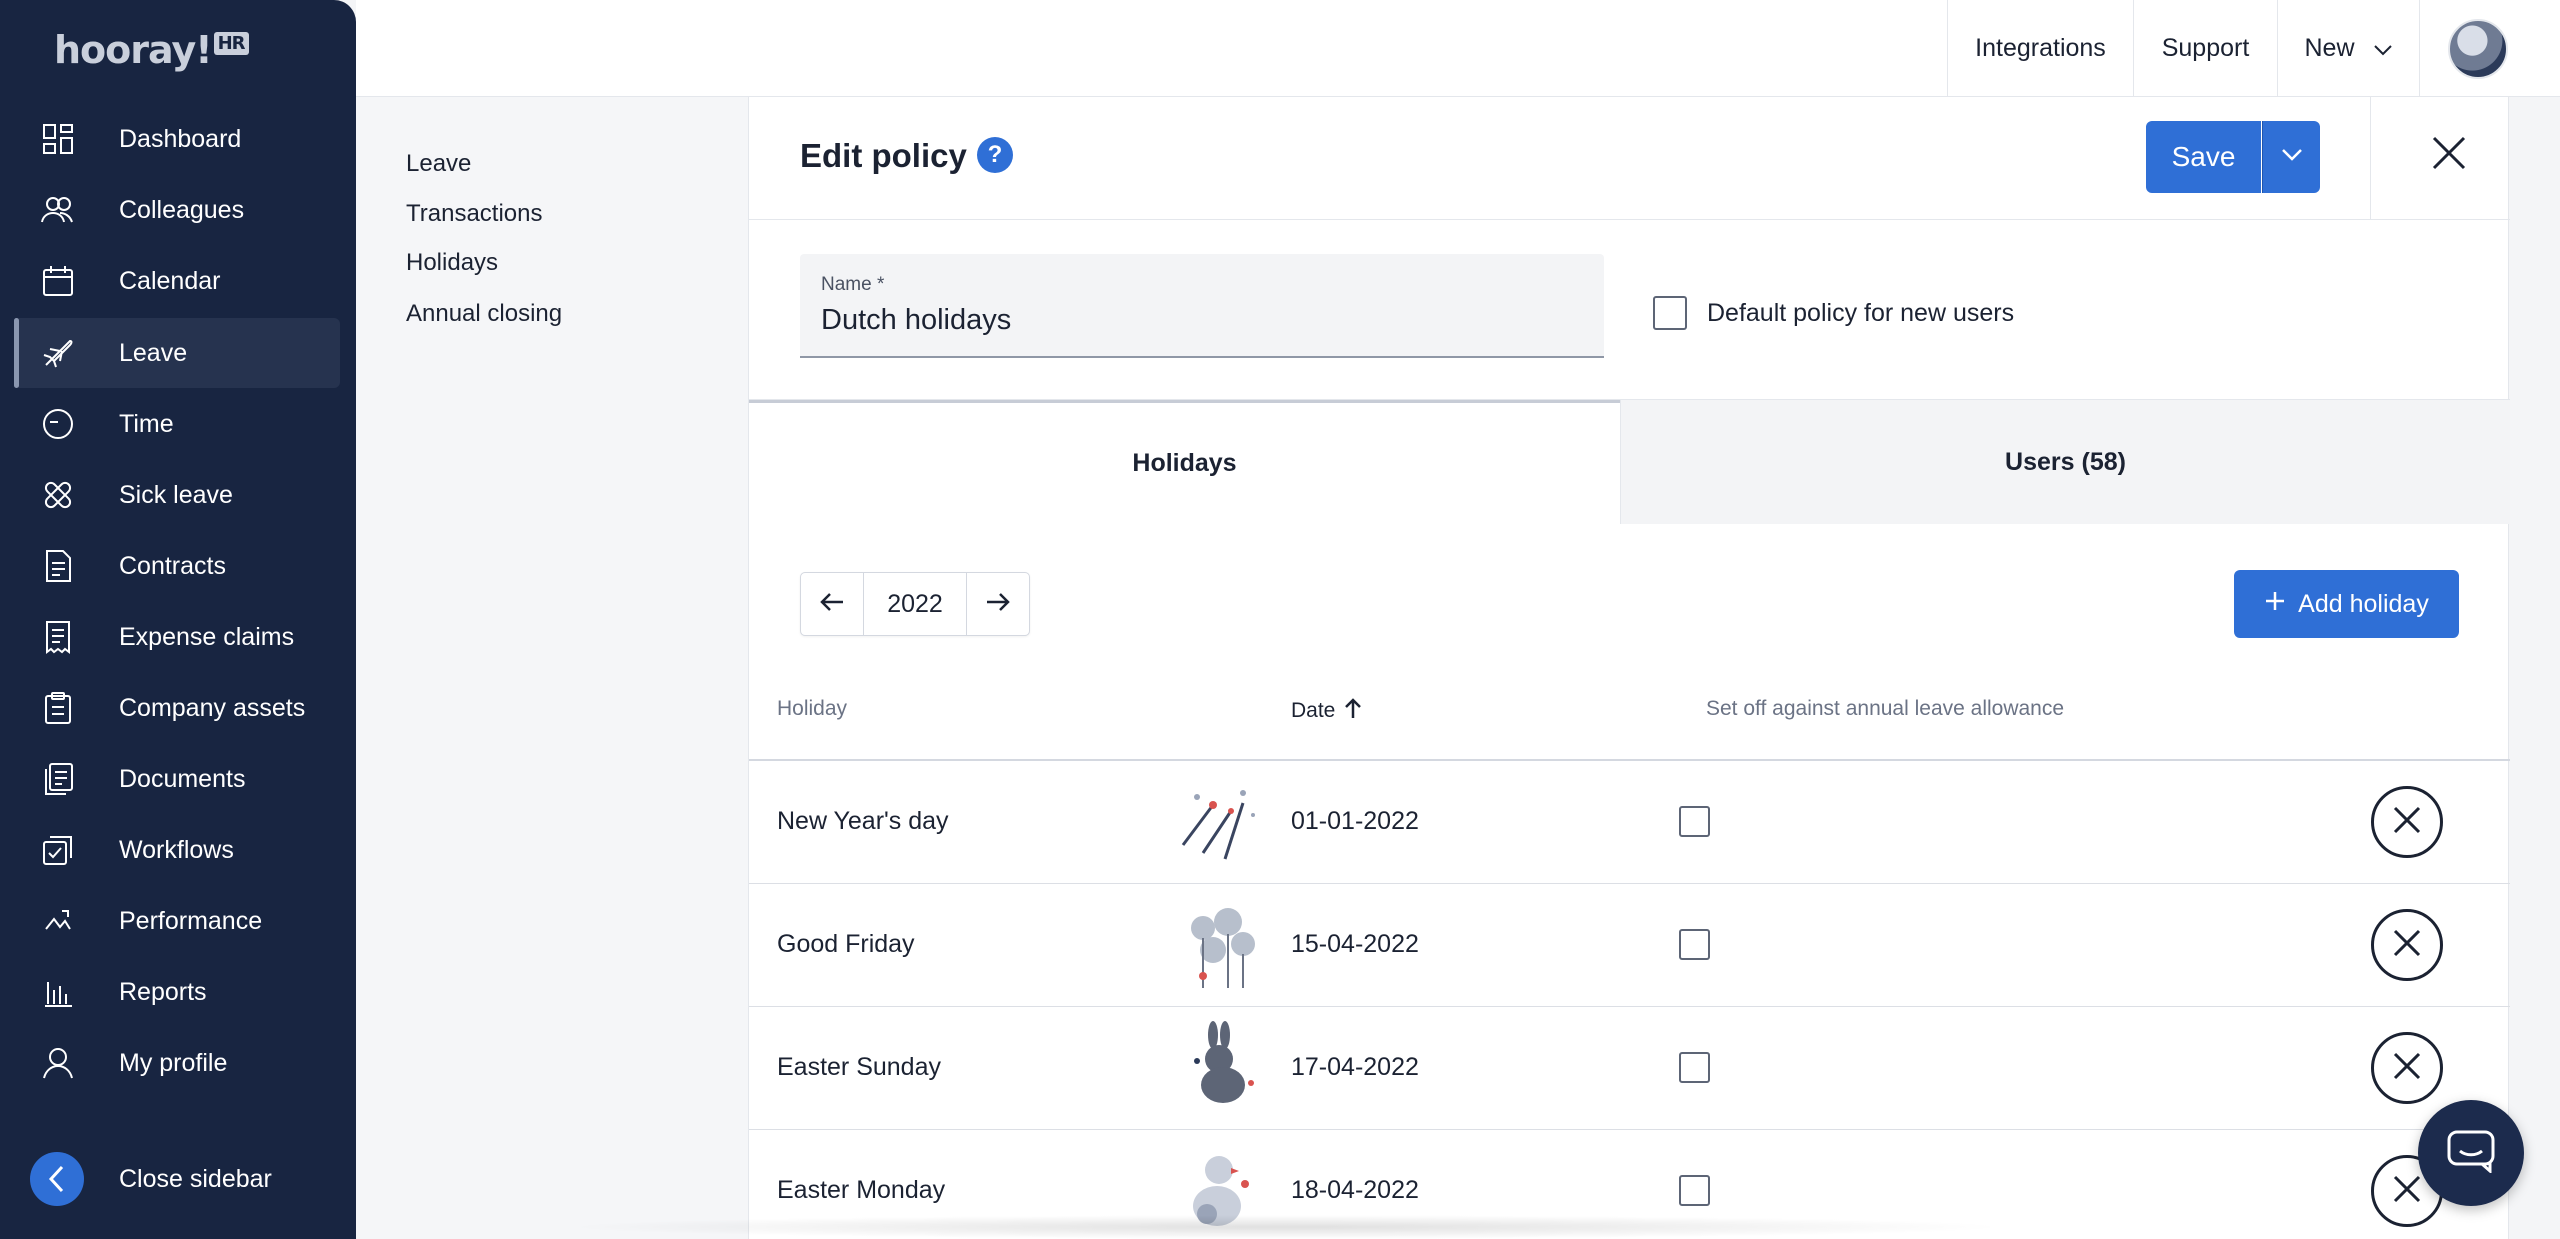  What do you see at coordinates (177, 353) in the screenshot?
I see `sidebar-item-leave: Leave` at bounding box center [177, 353].